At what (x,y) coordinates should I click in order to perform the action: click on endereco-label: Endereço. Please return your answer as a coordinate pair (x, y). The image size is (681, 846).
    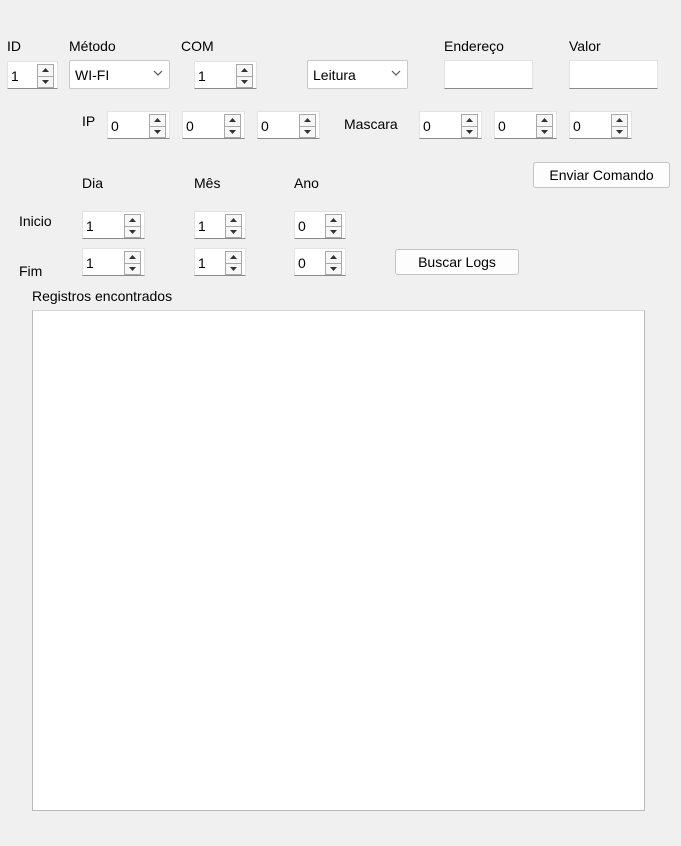
    Looking at the image, I should click on (474, 46).